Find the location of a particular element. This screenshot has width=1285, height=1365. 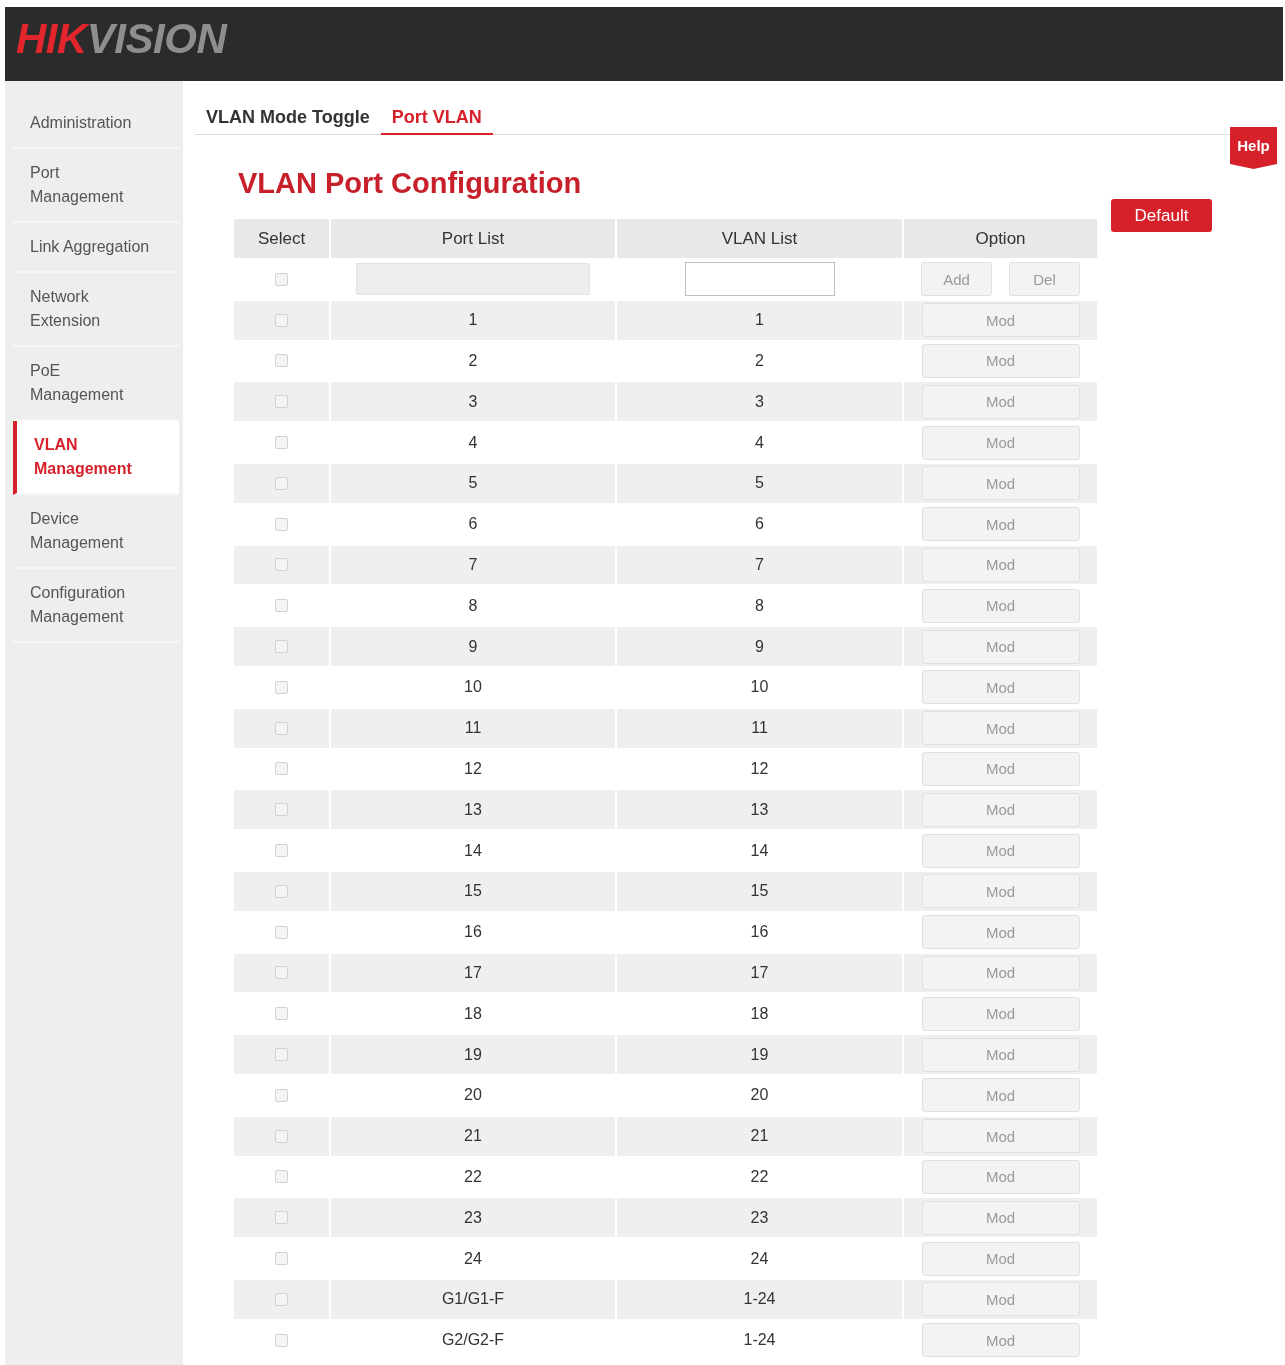

table-cell: 1-24 is located at coordinates (759, 1299).